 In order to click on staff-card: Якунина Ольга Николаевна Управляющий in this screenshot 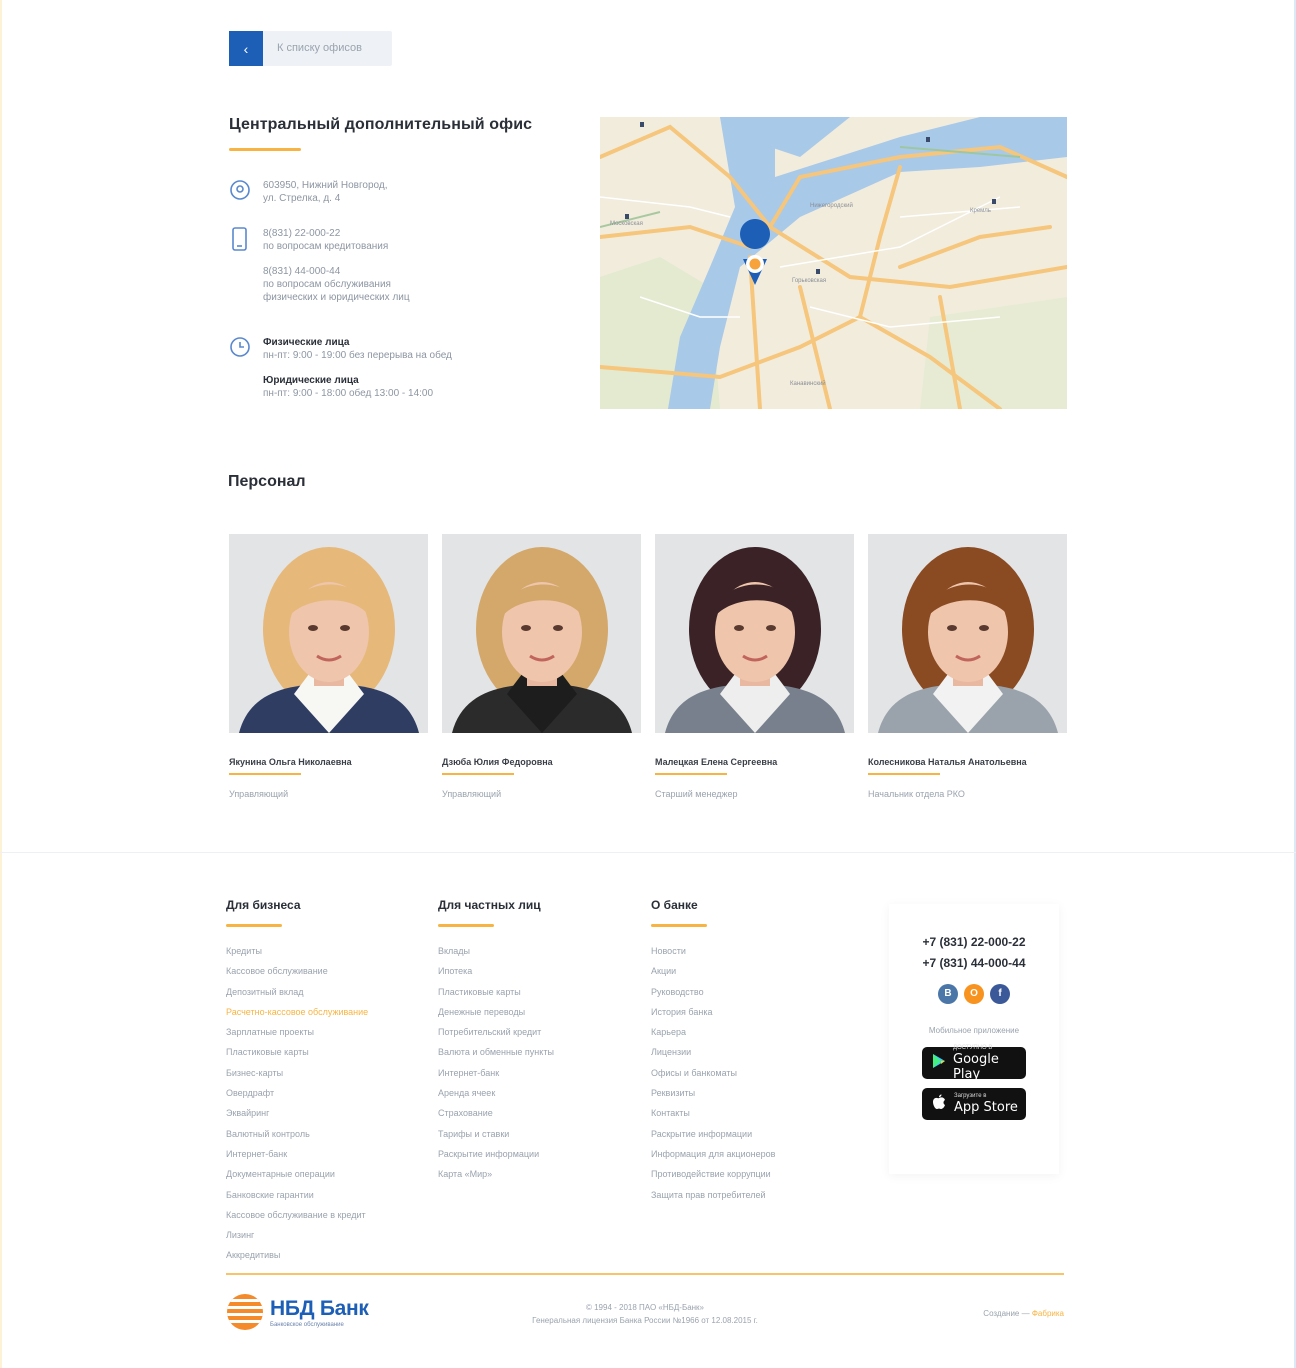, I will do `click(328, 666)`.